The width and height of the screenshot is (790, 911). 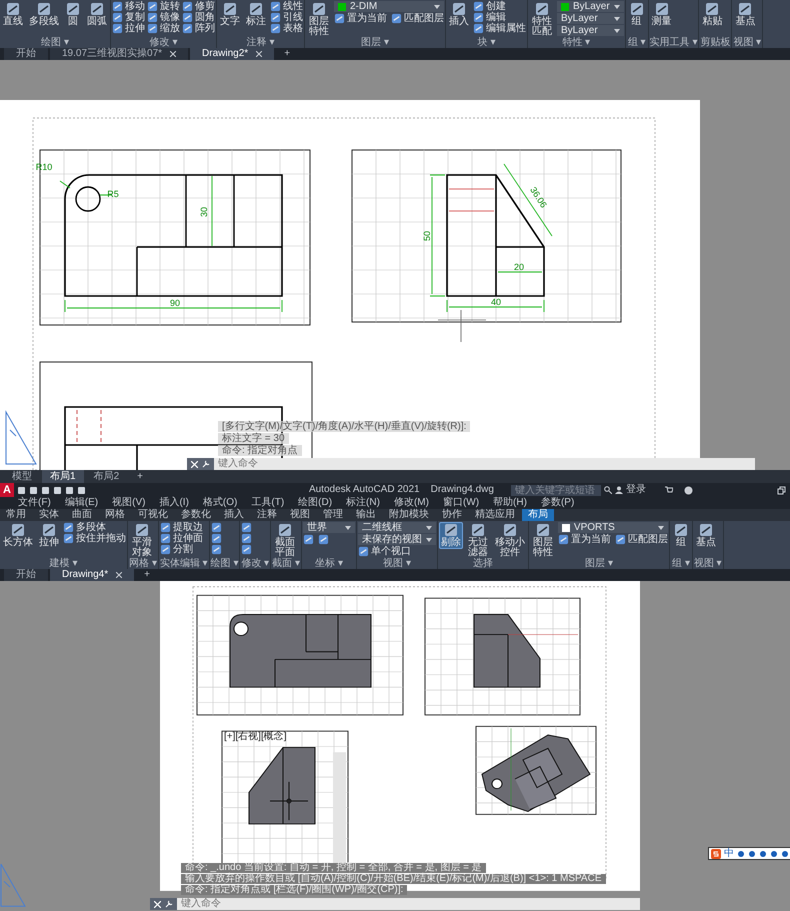 What do you see at coordinates (128, 17) in the screenshot?
I see `ribbon-button: 复制` at bounding box center [128, 17].